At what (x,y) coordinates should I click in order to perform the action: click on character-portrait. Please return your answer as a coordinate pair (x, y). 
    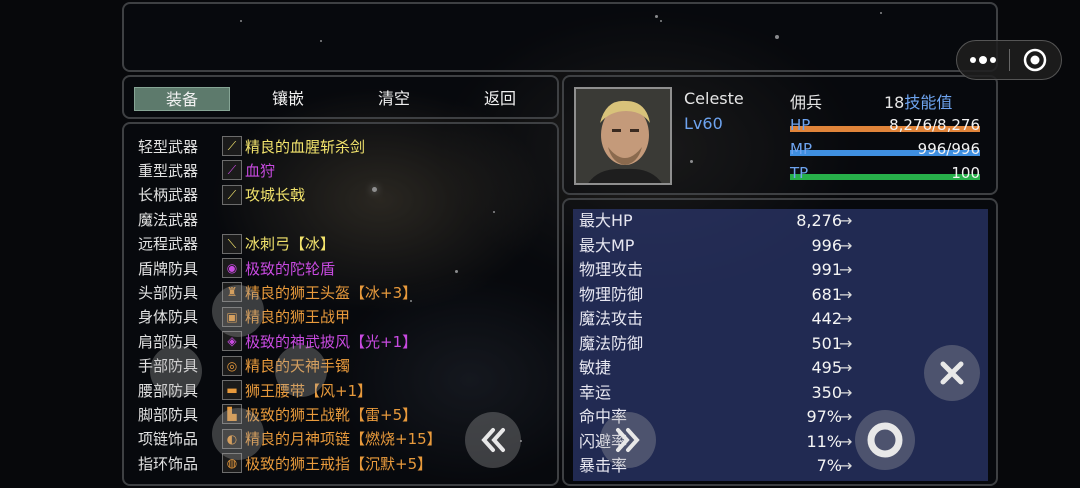
    Looking at the image, I should click on (623, 136).